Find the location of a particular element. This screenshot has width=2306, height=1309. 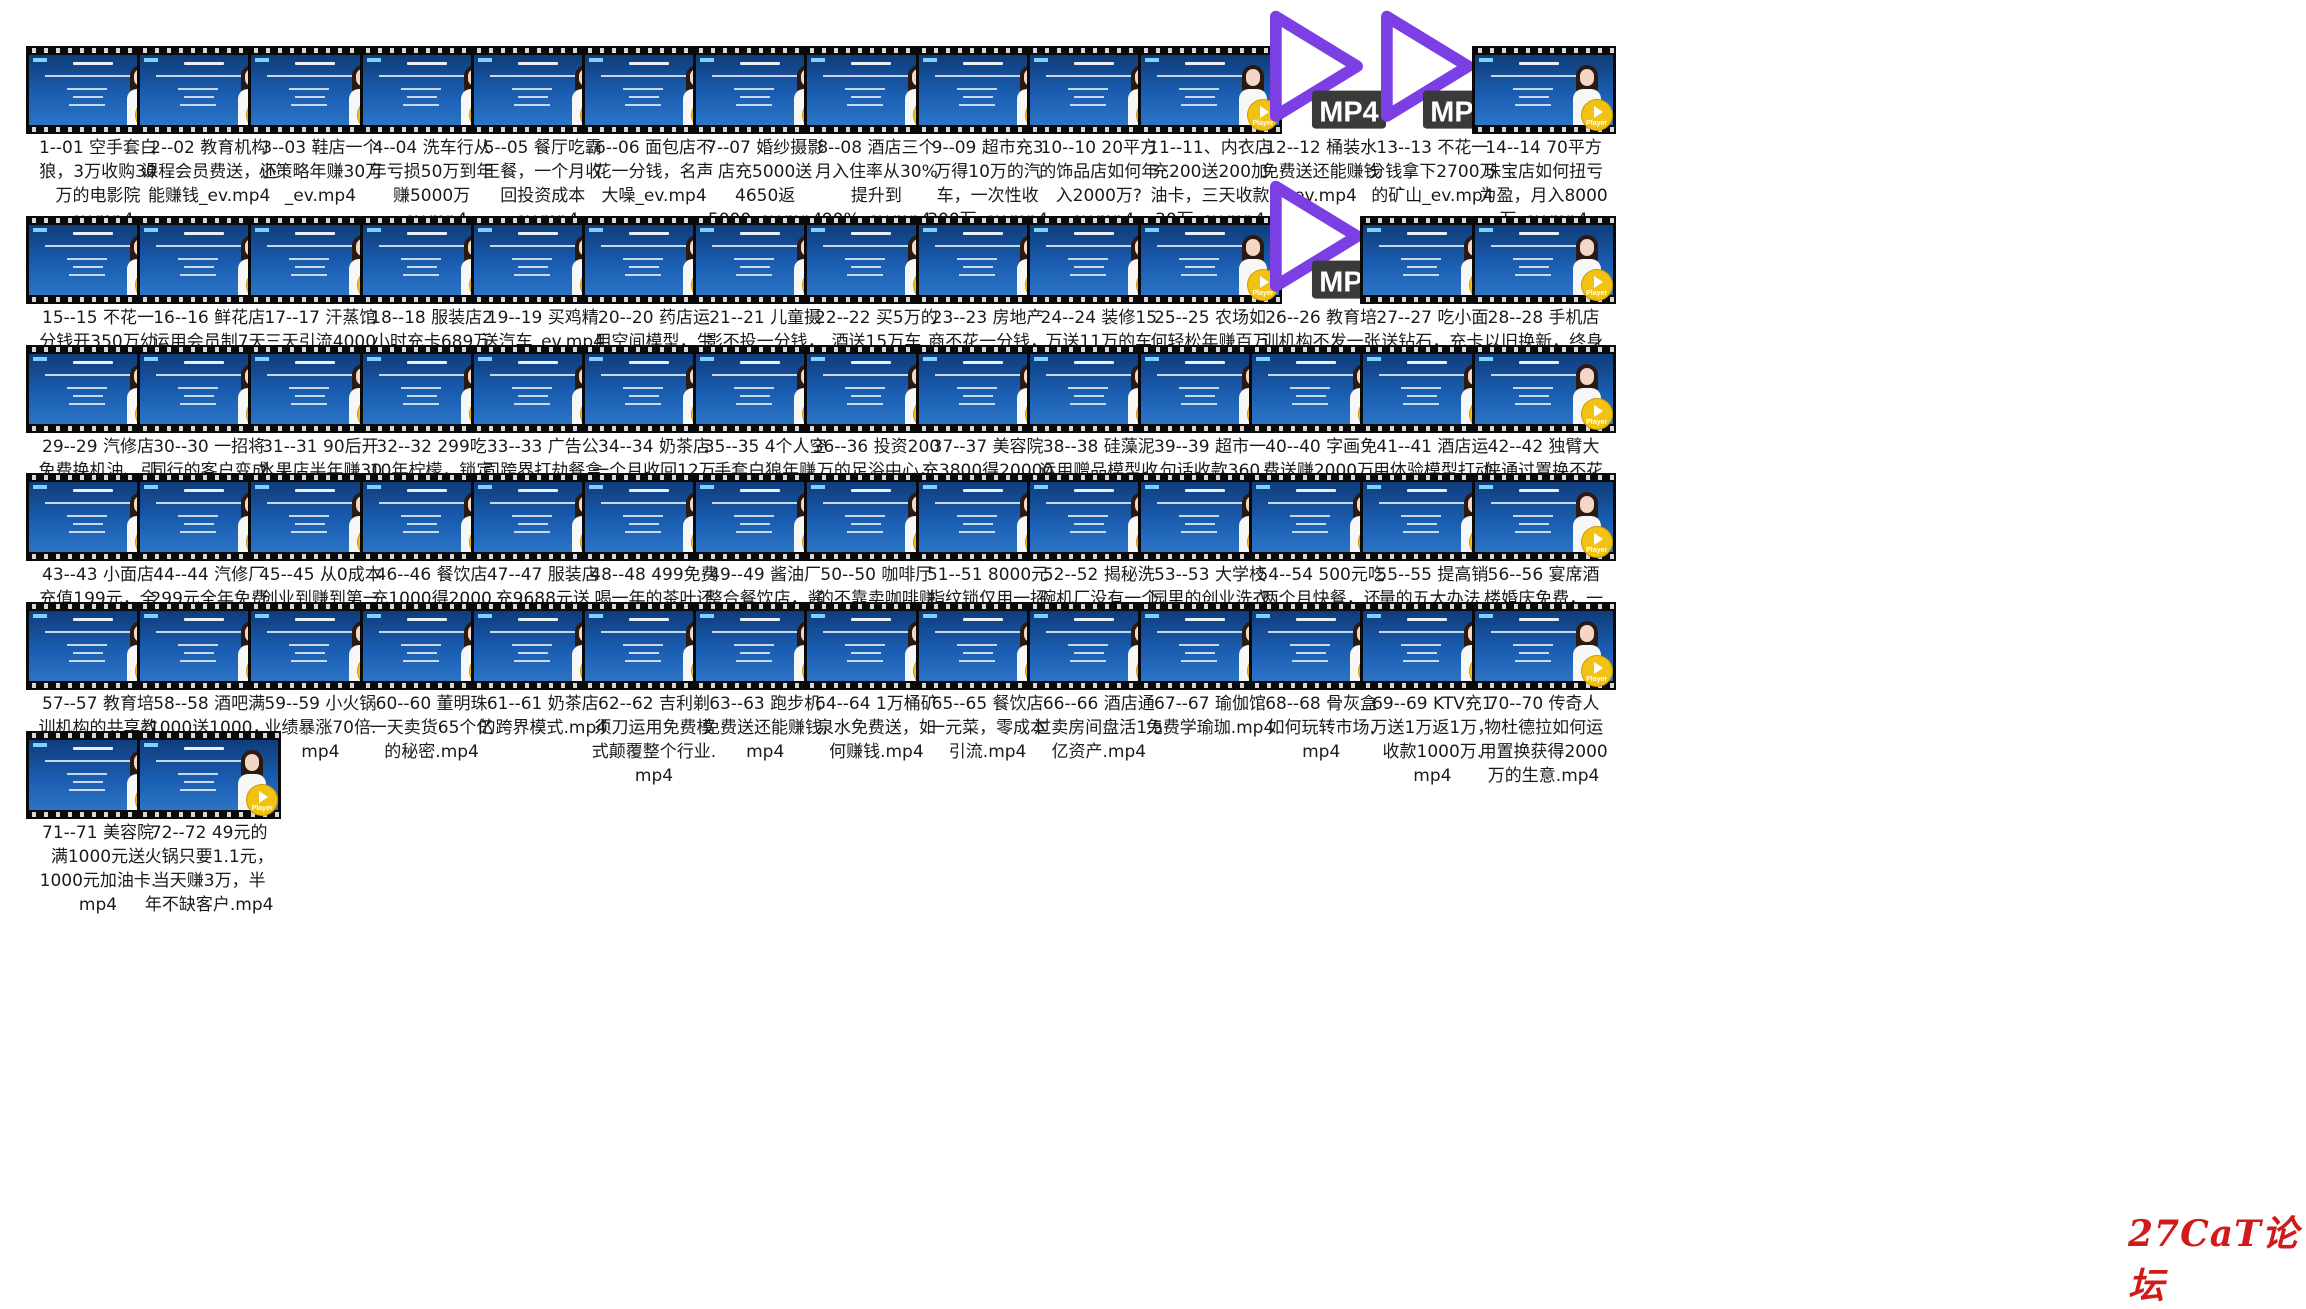

player-icon: Player is located at coordinates (1596, 671).